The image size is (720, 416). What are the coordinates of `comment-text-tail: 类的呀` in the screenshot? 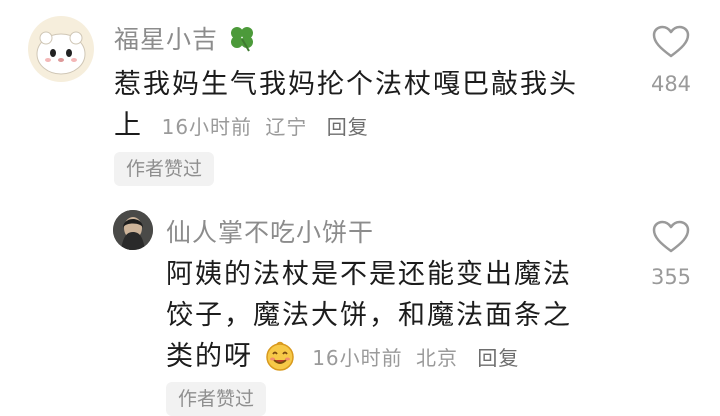 It's located at (209, 356).